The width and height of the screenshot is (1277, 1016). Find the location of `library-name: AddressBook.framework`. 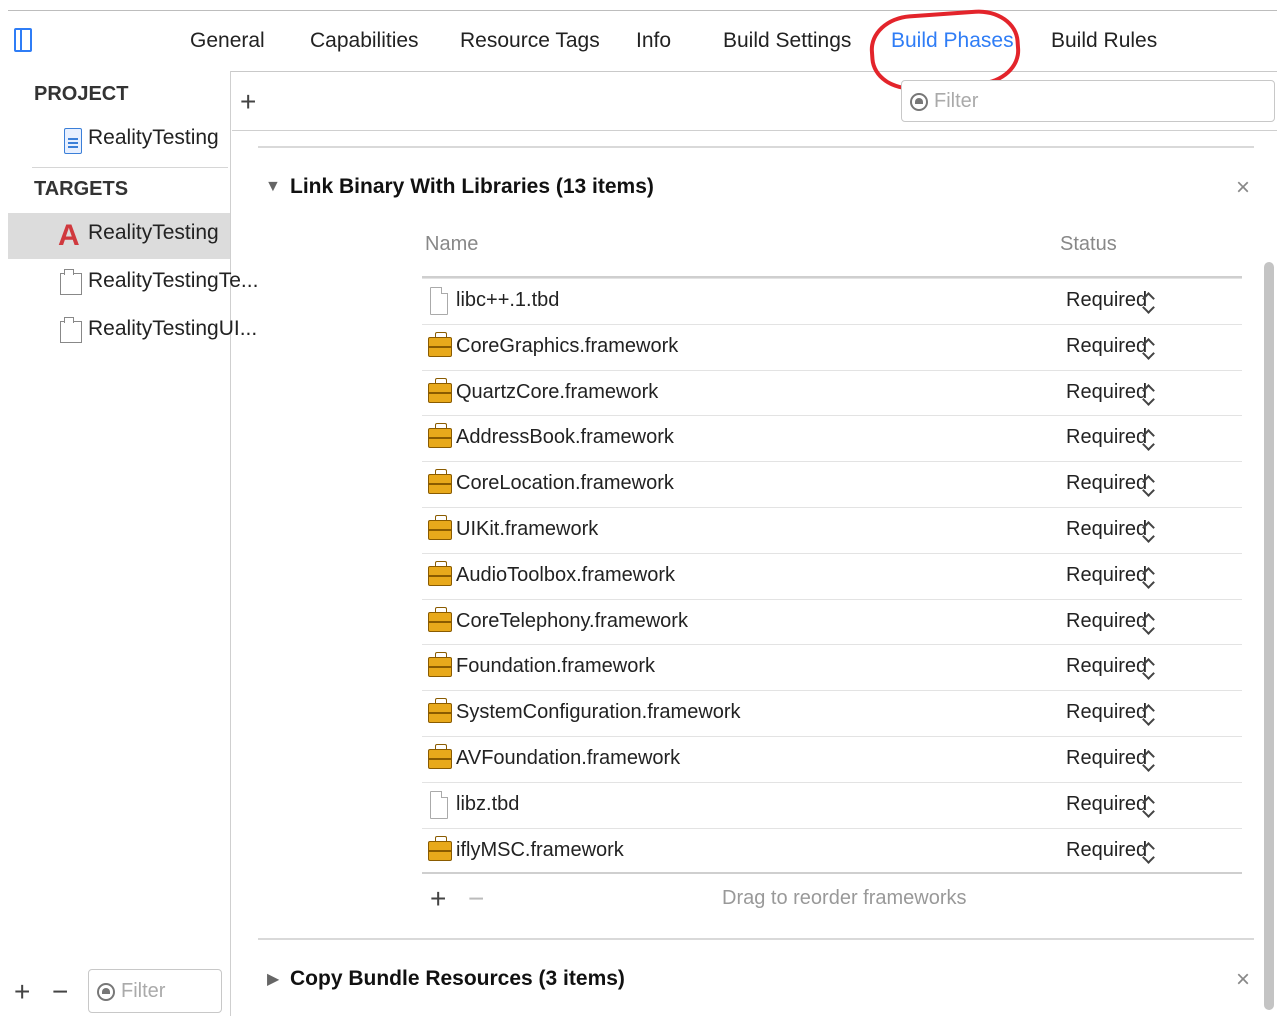

library-name: AddressBook.framework is located at coordinates (565, 437).